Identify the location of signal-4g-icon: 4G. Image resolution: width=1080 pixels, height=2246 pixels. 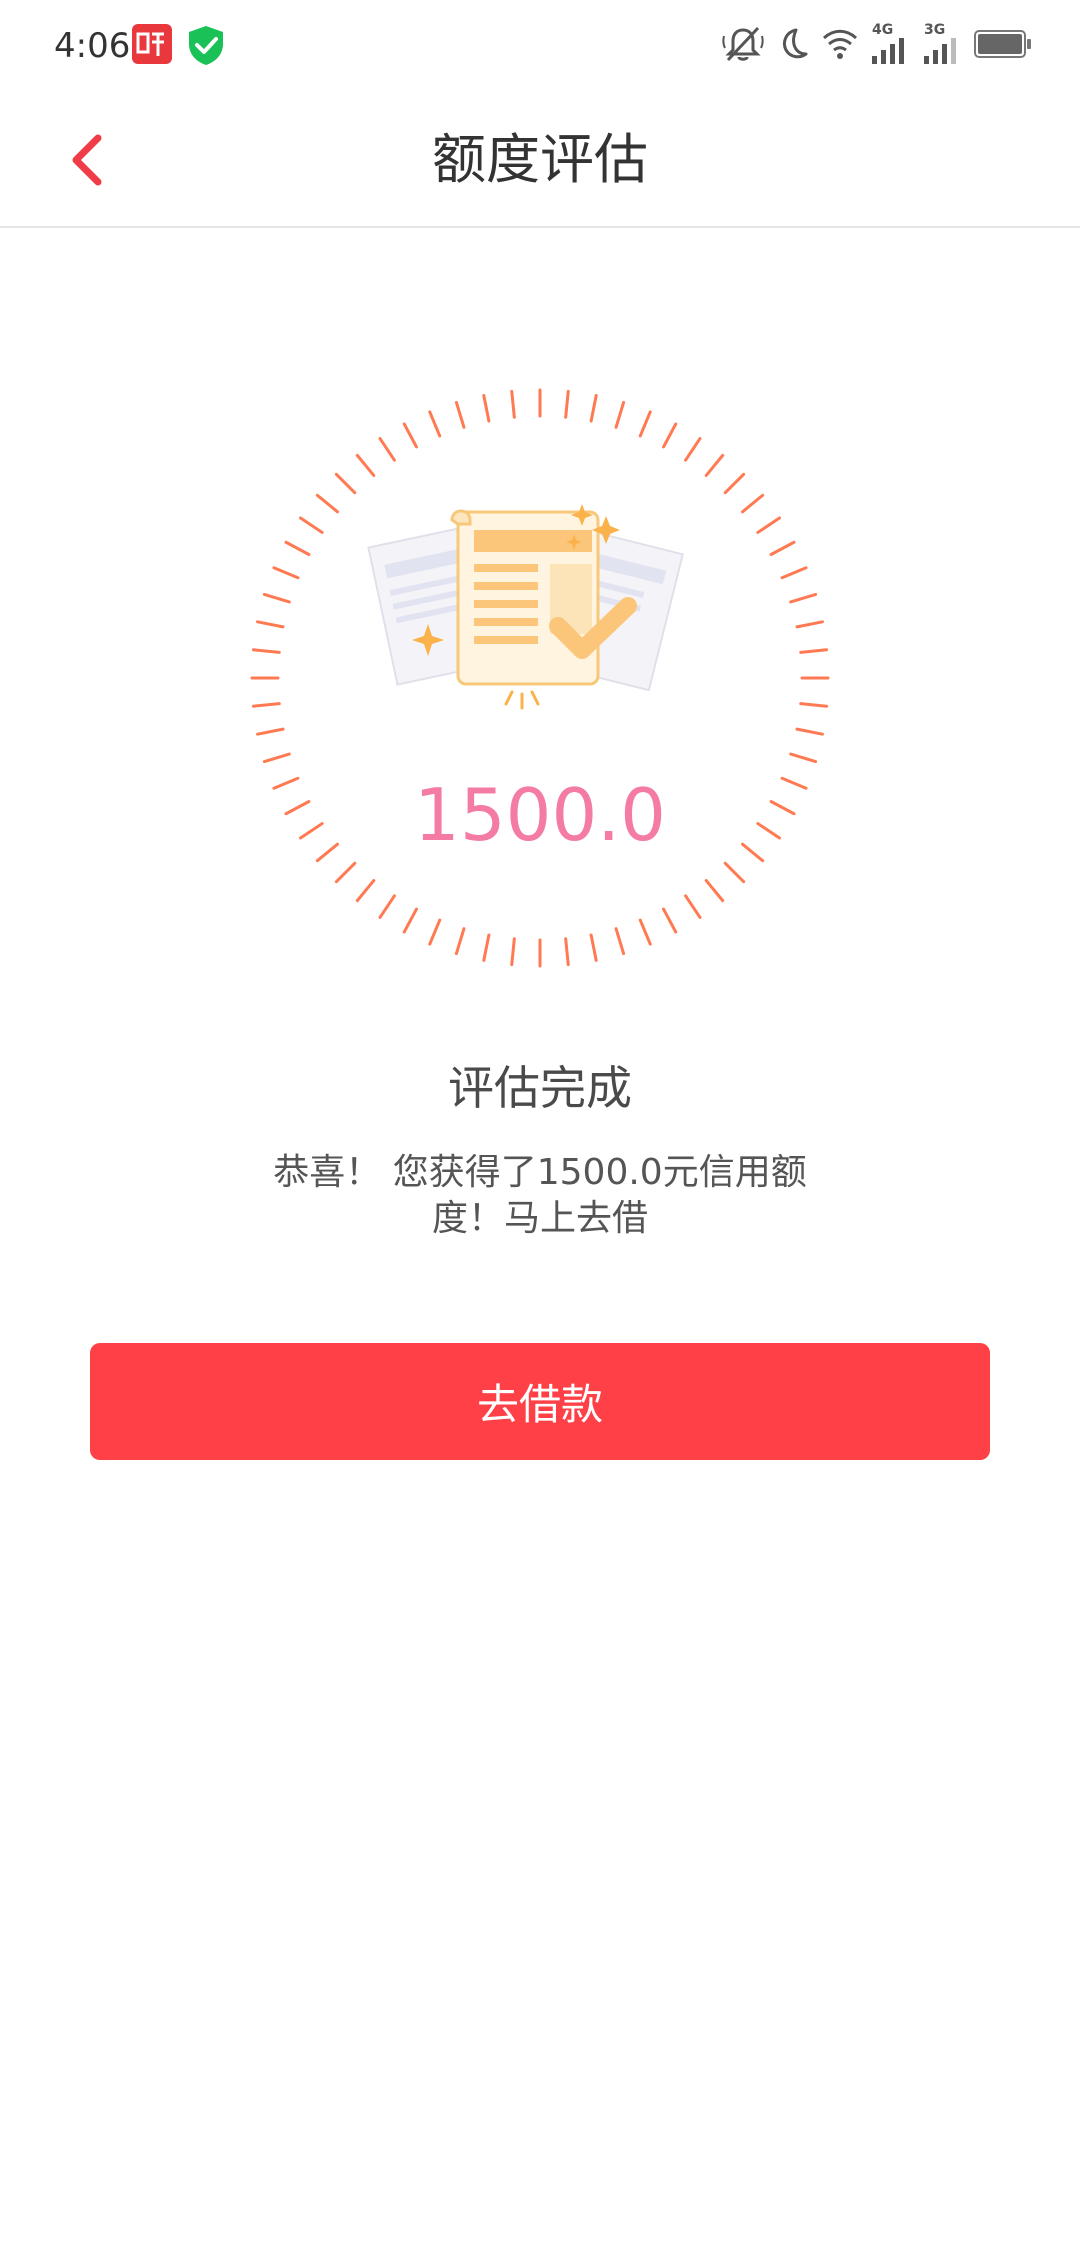
(891, 44).